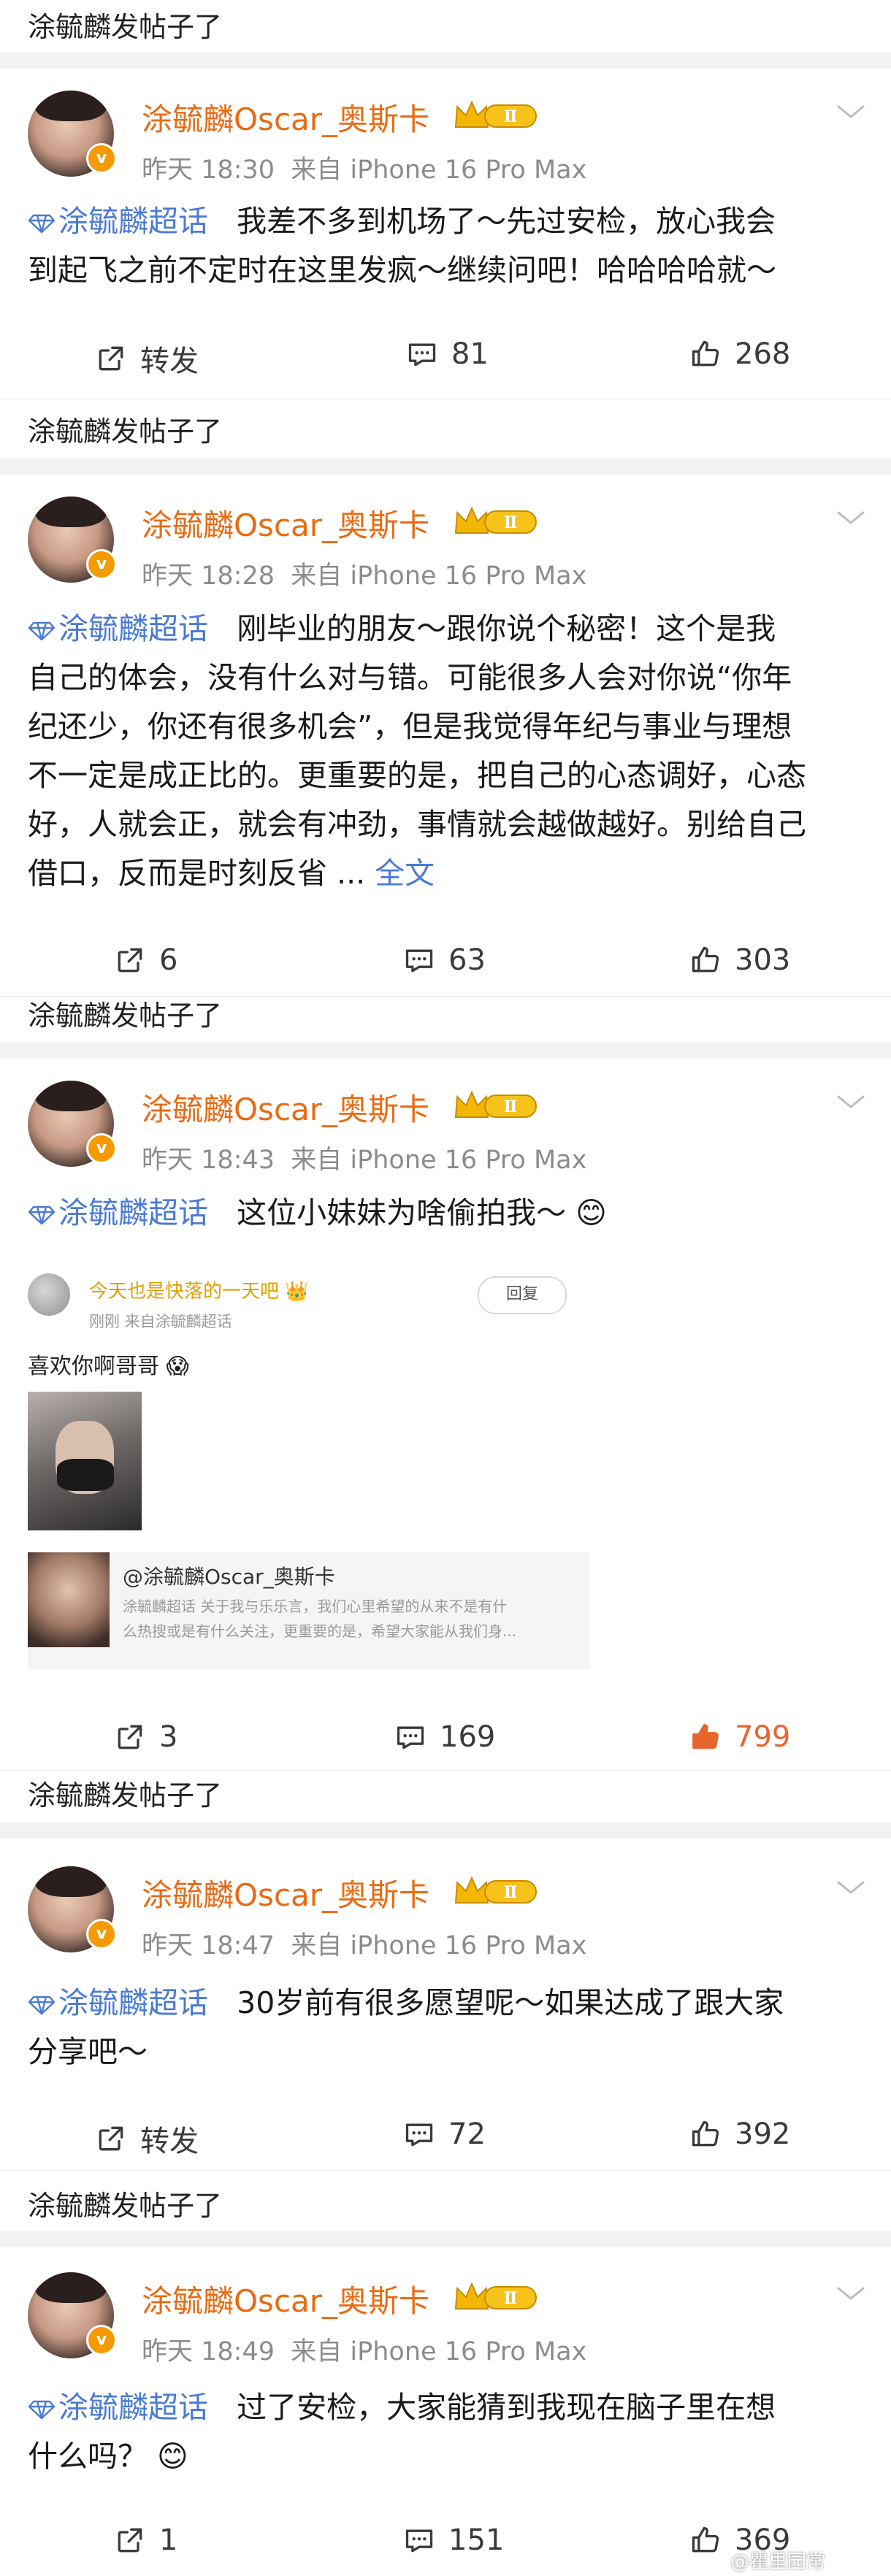  I want to click on repost-button: 6, so click(145, 960).